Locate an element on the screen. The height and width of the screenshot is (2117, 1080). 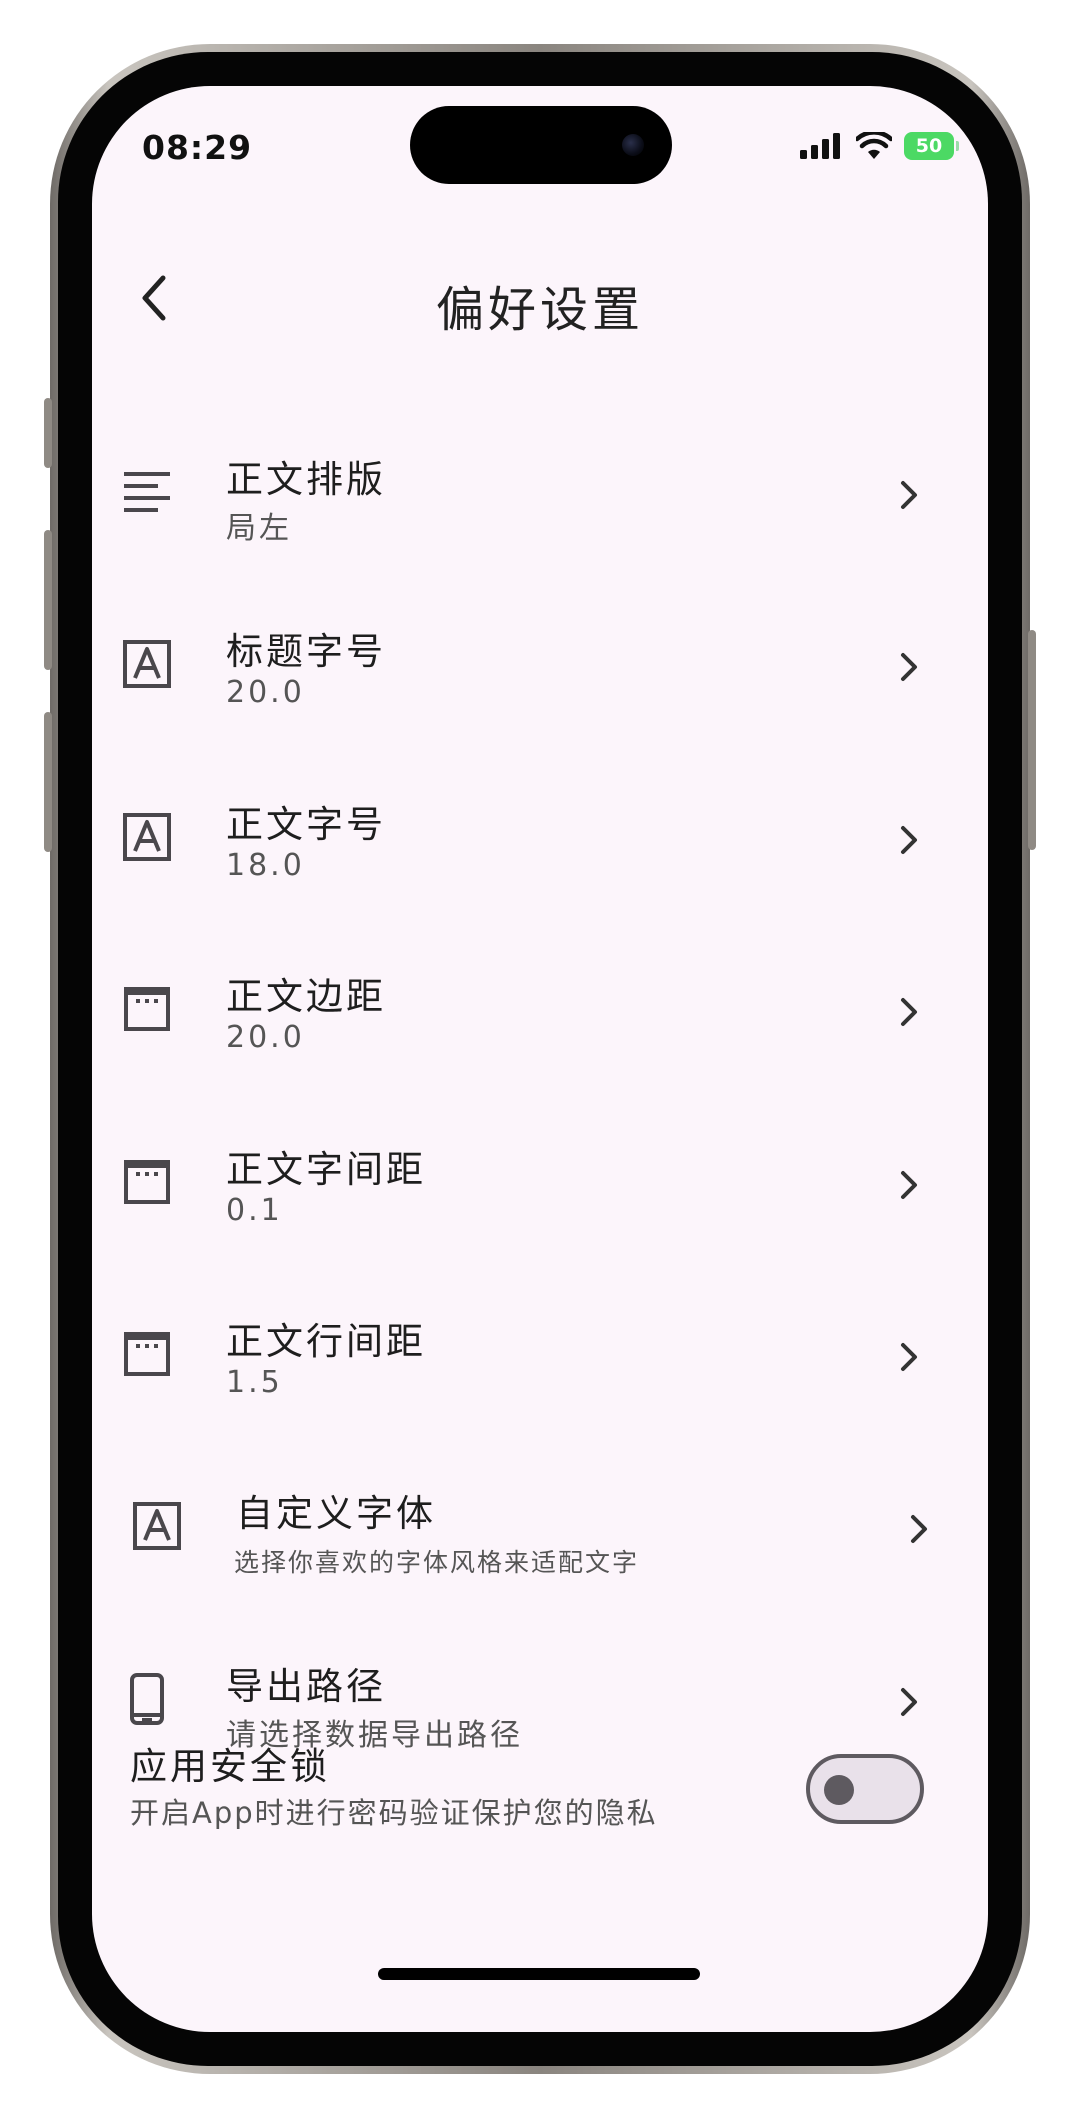
header: 偏好设置 is located at coordinates (540, 306).